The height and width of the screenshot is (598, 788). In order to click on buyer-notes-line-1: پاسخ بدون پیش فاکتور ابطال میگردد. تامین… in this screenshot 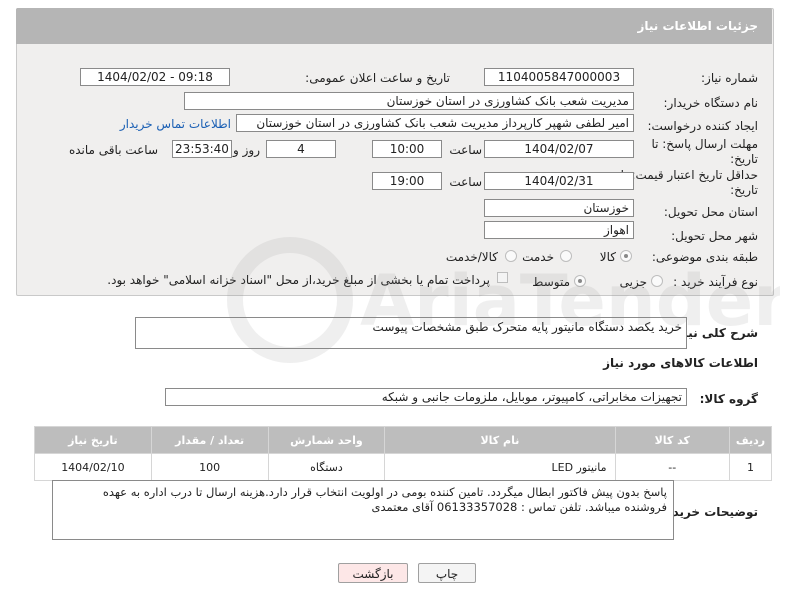, I will do `click(384, 492)`.